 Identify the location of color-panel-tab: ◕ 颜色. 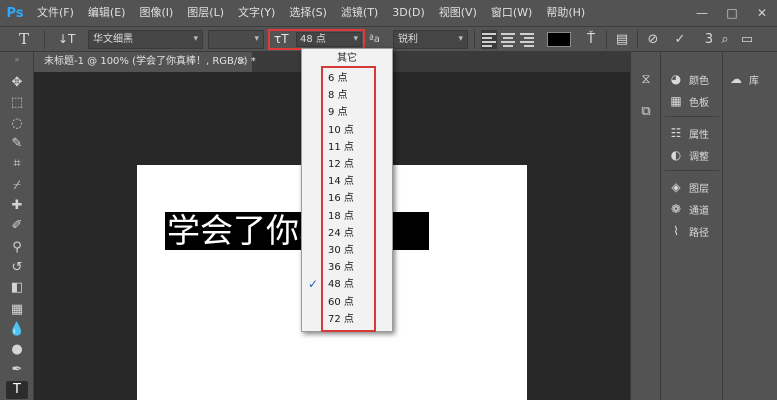
(689, 79).